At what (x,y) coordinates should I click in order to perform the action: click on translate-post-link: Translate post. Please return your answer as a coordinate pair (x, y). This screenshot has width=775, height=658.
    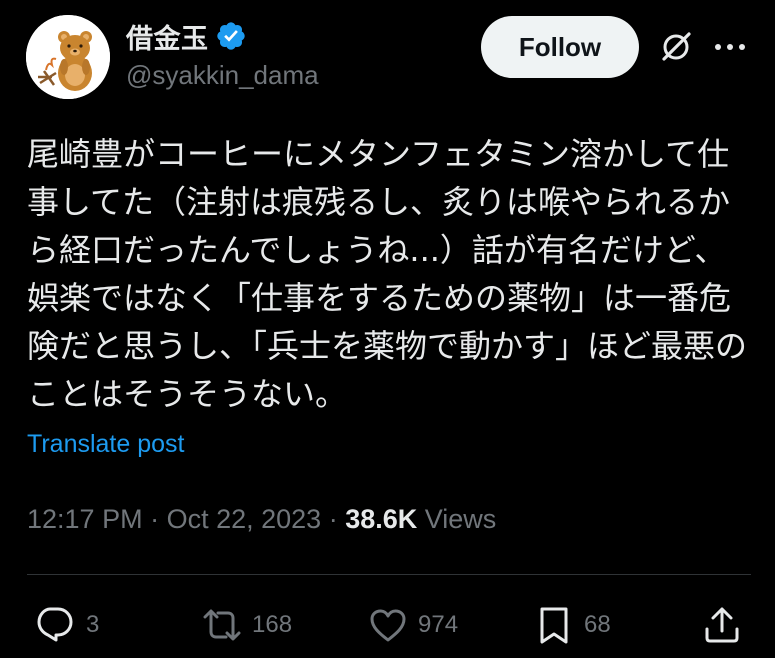
    Looking at the image, I should click on (105, 444).